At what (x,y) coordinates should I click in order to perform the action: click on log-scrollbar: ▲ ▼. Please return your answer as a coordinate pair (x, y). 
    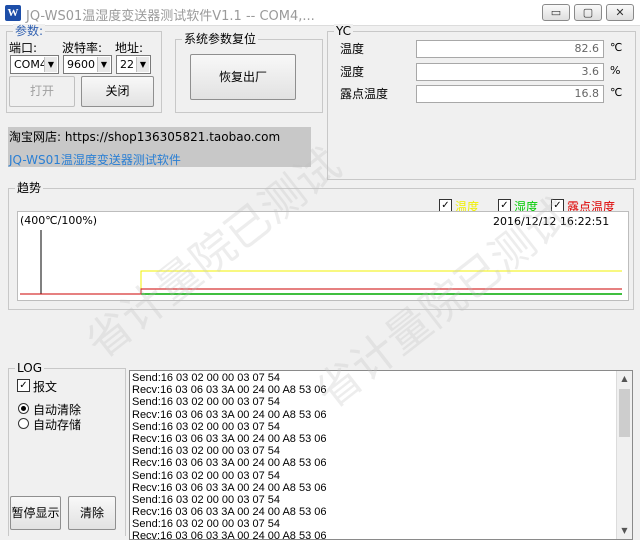
    Looking at the image, I should click on (624, 455).